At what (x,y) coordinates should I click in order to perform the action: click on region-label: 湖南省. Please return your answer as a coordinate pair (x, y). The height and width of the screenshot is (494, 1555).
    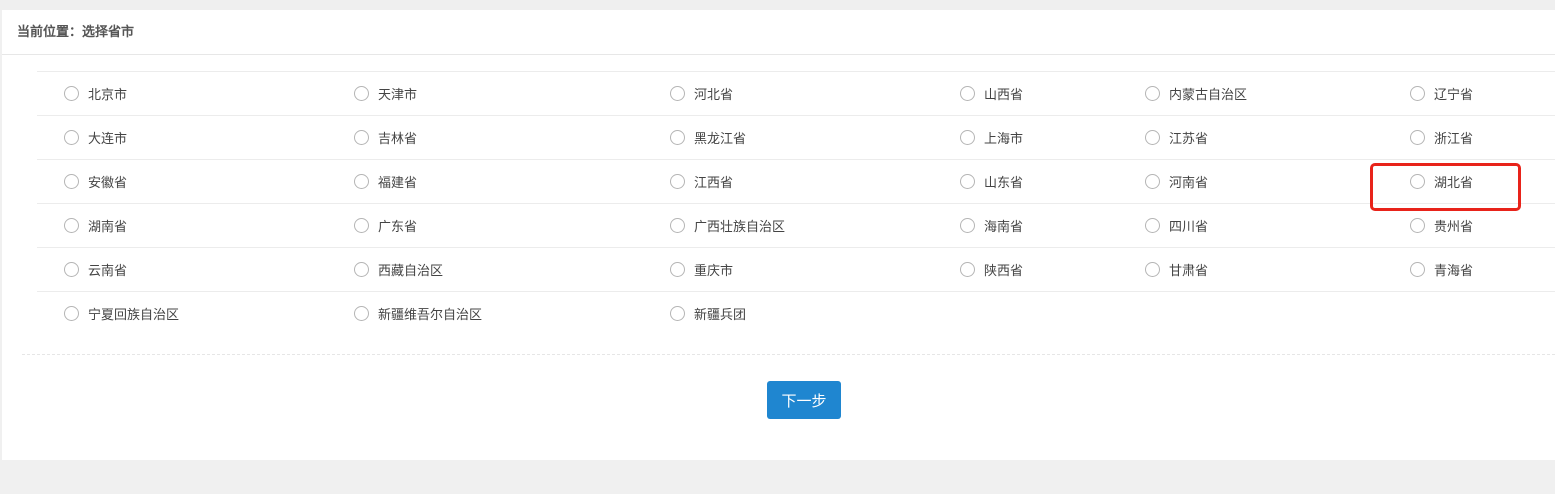
    Looking at the image, I should click on (108, 227).